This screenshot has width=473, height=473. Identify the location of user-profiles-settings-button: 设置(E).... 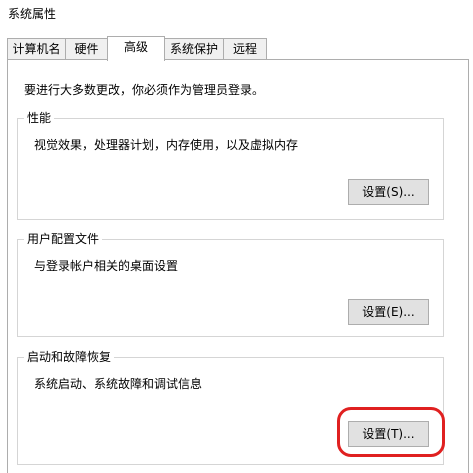
(388, 312).